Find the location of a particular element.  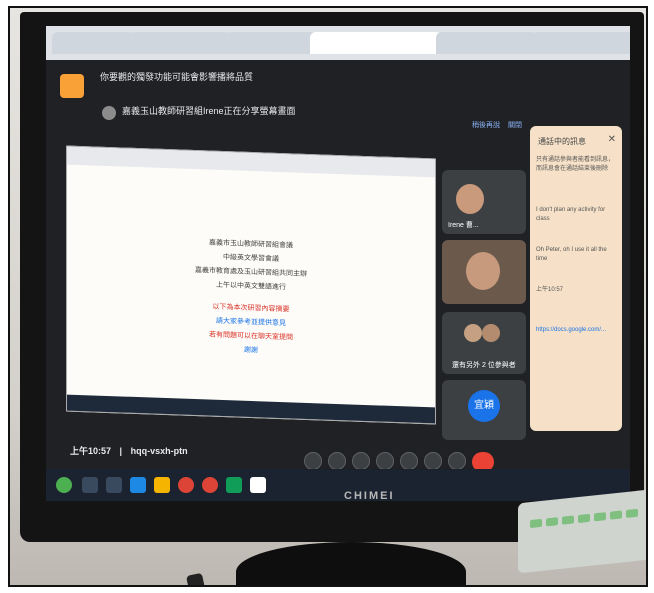

raise-hand-button is located at coordinates (433, 461).